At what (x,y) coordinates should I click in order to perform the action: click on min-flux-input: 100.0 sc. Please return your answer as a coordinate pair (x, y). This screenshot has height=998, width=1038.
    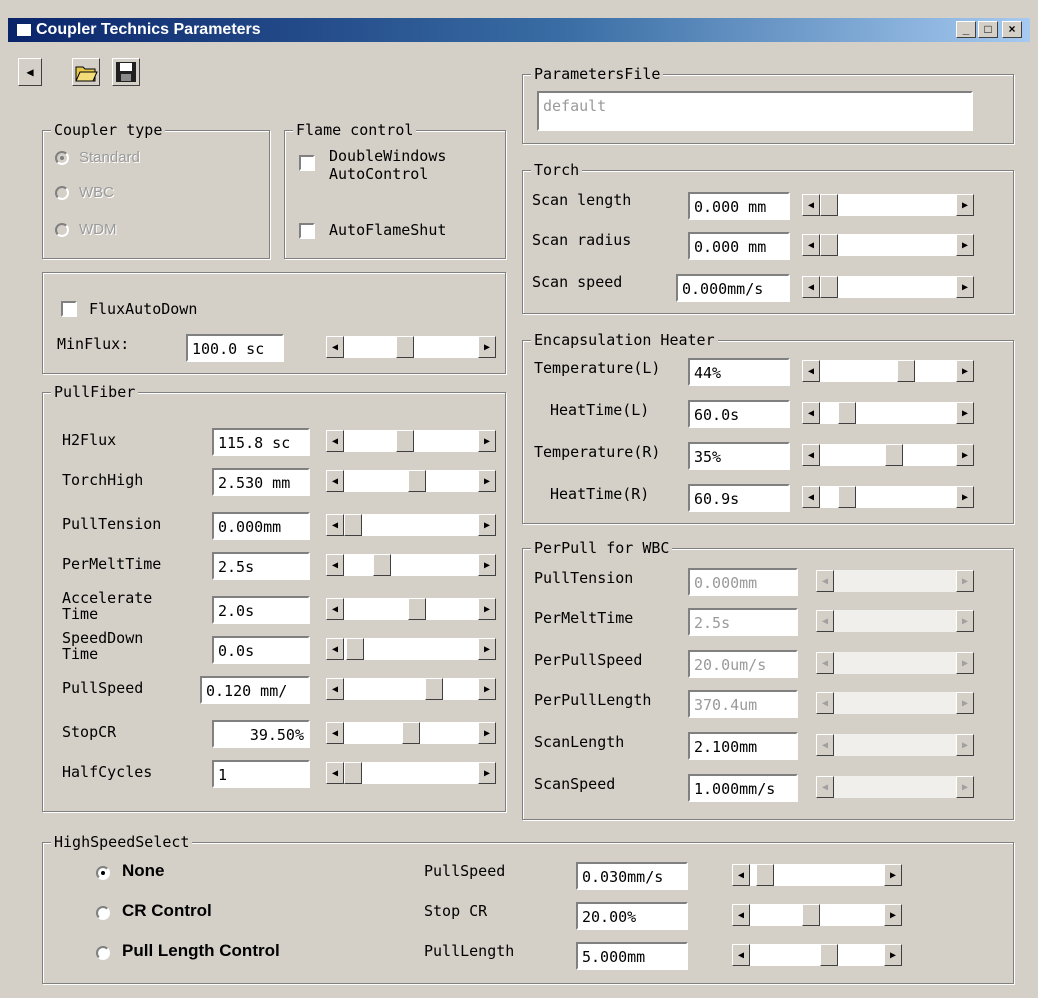
    Looking at the image, I should click on (235, 348).